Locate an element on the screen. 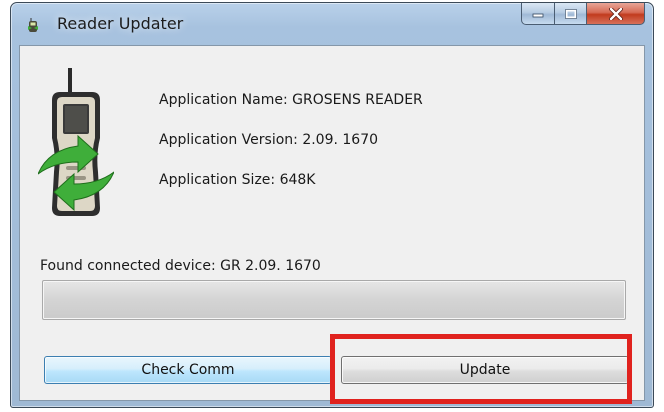 Image resolution: width=664 pixels, height=412 pixels. found-device-status: Found connected device: GR 2.09. 1670 is located at coordinates (180, 266).